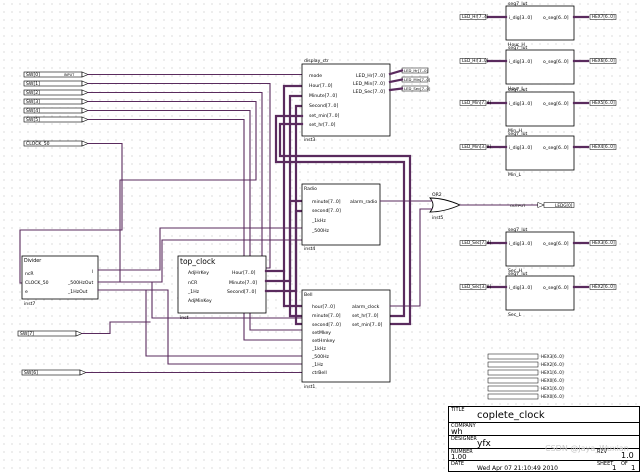  What do you see at coordinates (511, 415) in the screenshot?
I see `title-value: coplete_clock` at bounding box center [511, 415].